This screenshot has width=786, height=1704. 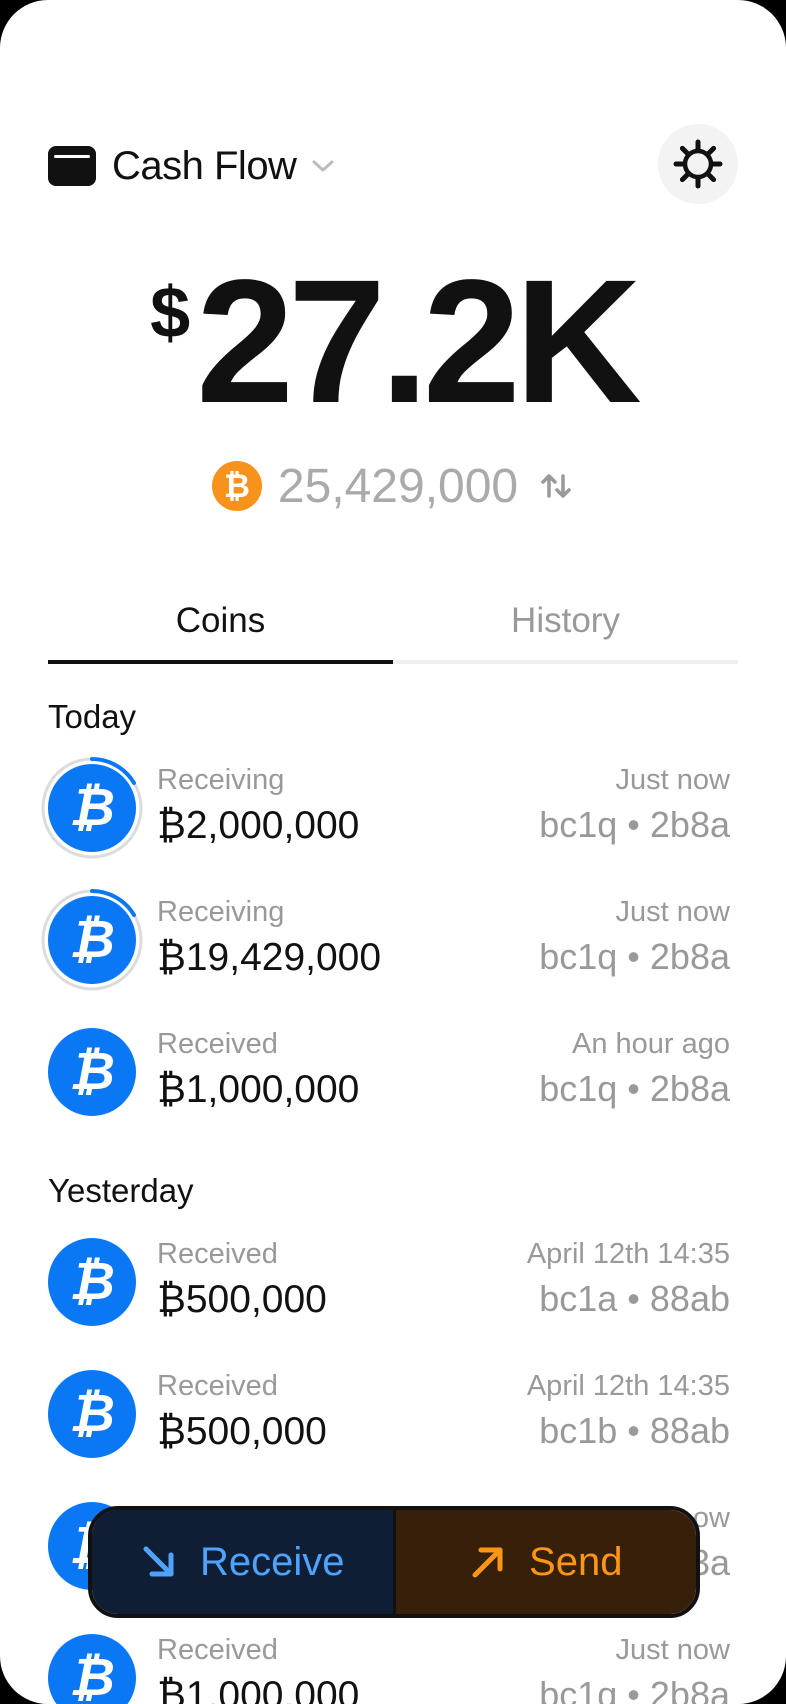 I want to click on balance-value: 27.2K, so click(x=419, y=342).